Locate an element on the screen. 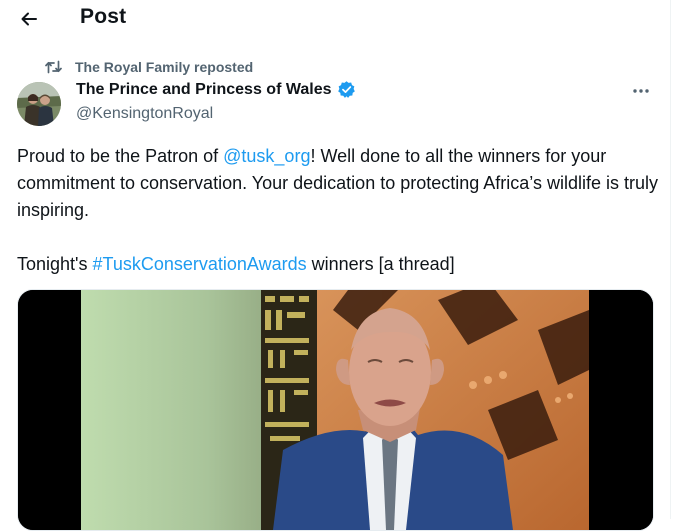  back-arrow-icon is located at coordinates (29, 19).